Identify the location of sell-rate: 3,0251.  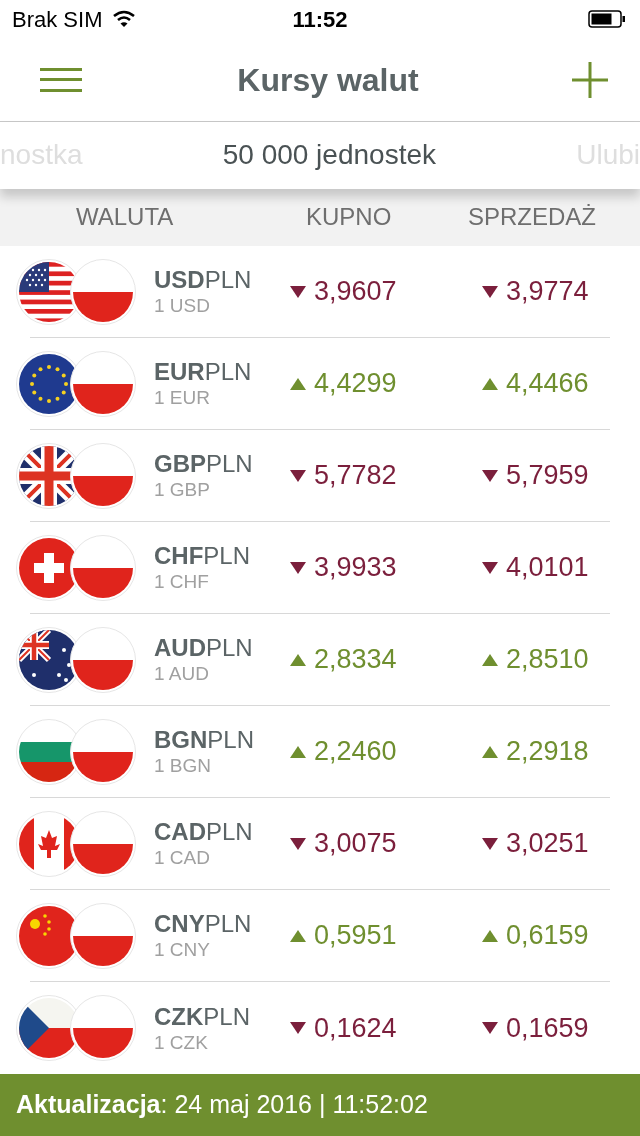
(547, 844).